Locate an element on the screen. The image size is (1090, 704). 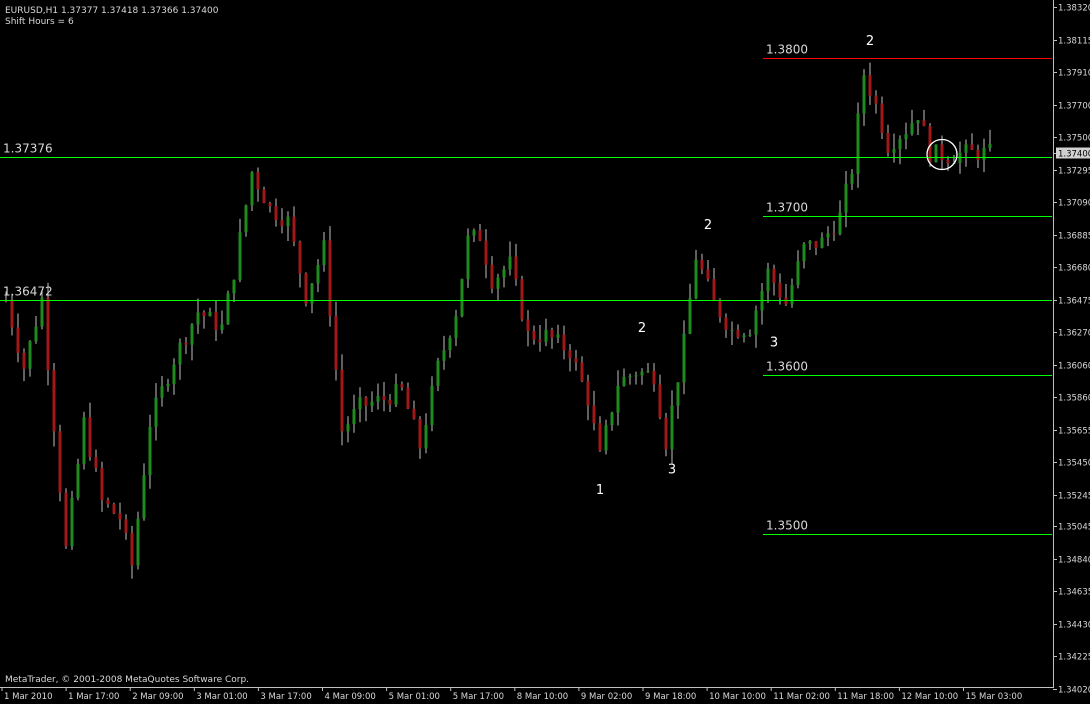
time-tick-label: 8 Mar 10:00 is located at coordinates (542, 697).